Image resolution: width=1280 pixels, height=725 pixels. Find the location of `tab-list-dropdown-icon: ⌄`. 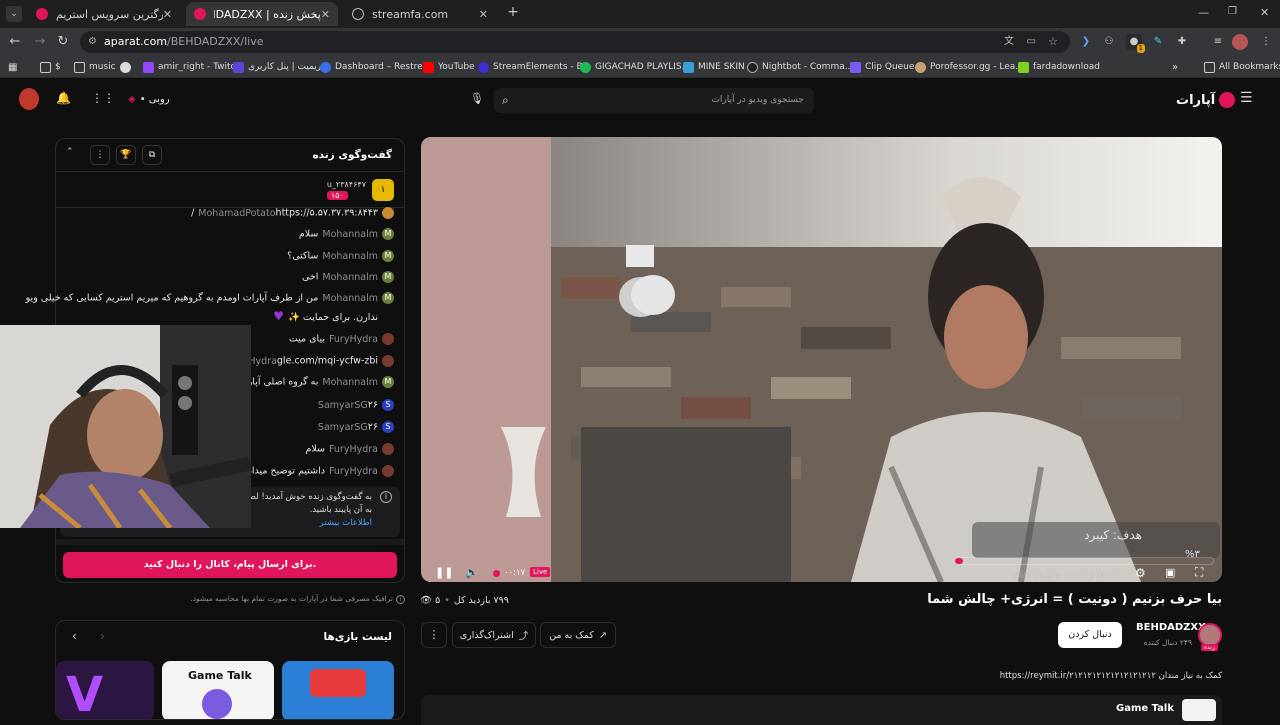

tab-list-dropdown-icon: ⌄ is located at coordinates (14, 14).